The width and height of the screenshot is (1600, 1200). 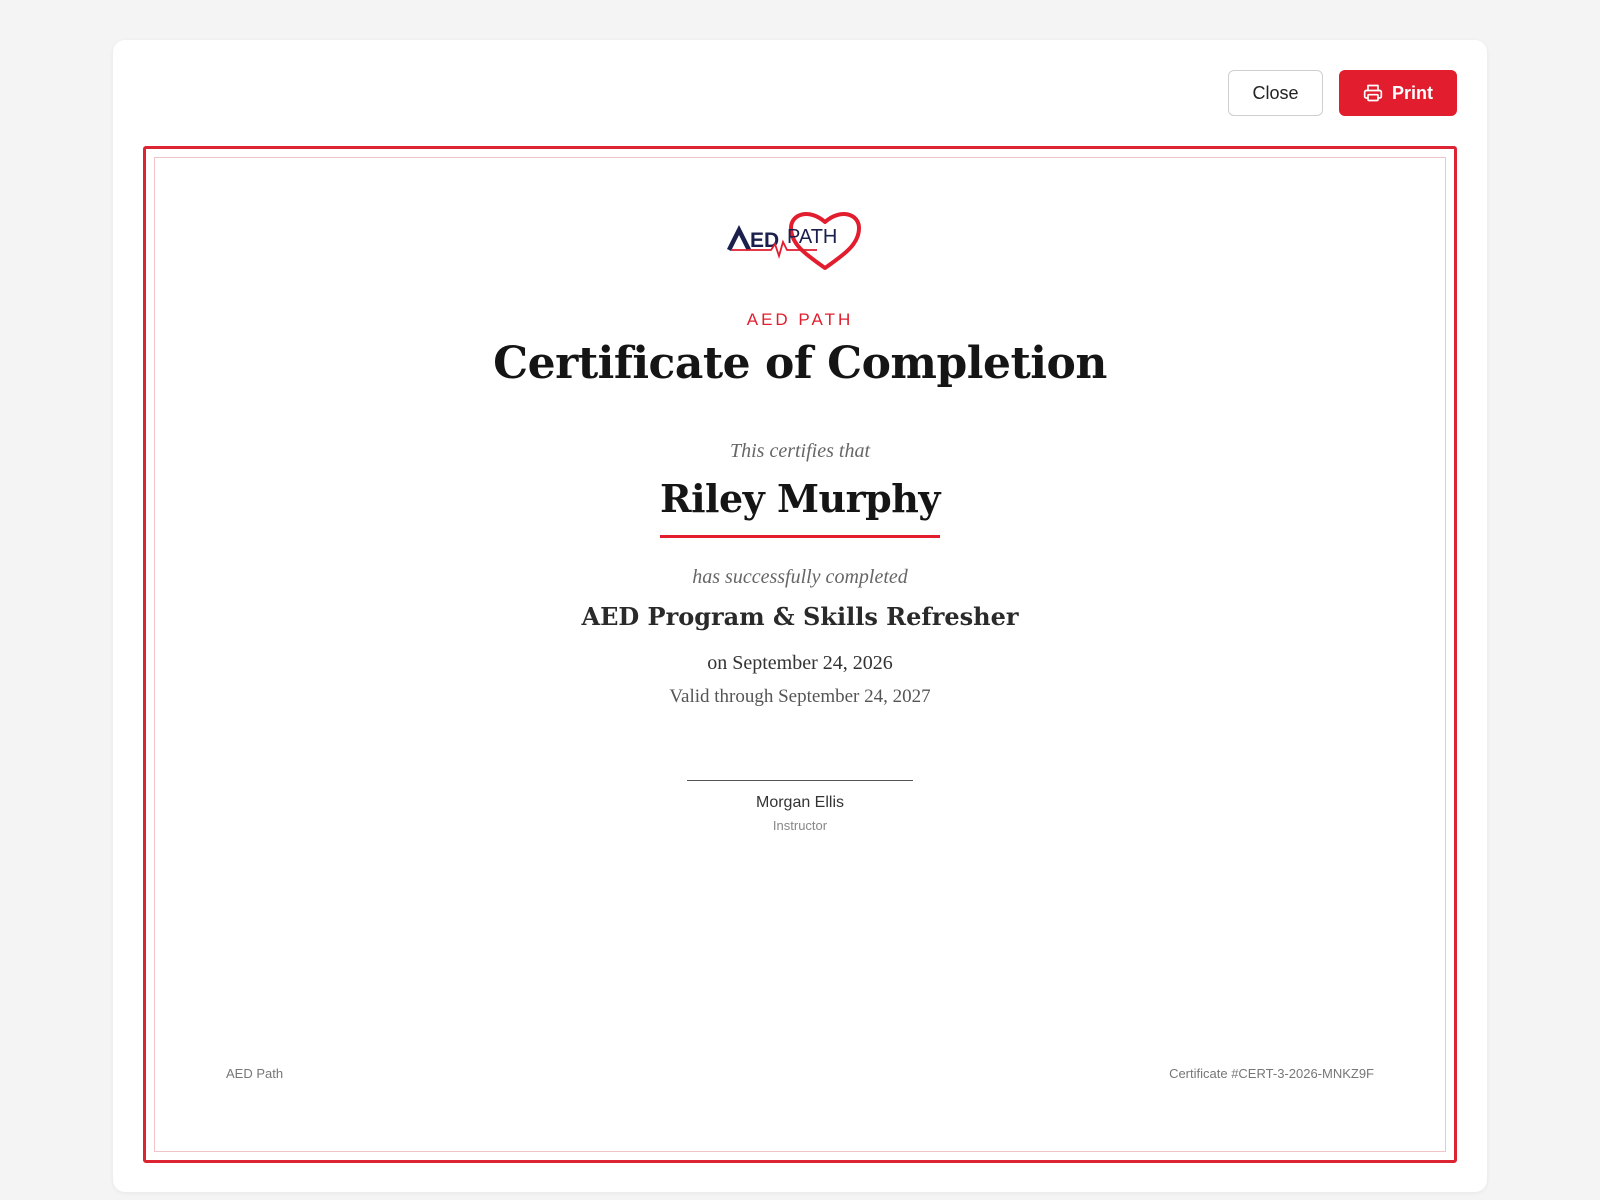 I want to click on recipient-name: Riley Murphy, so click(x=800, y=507).